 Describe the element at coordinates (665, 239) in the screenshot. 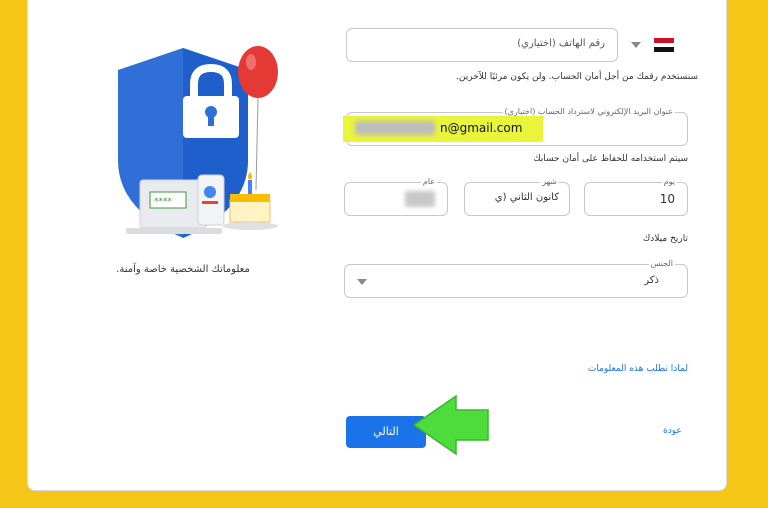

I see `birthday-title: تاريخ ميلادك` at that location.